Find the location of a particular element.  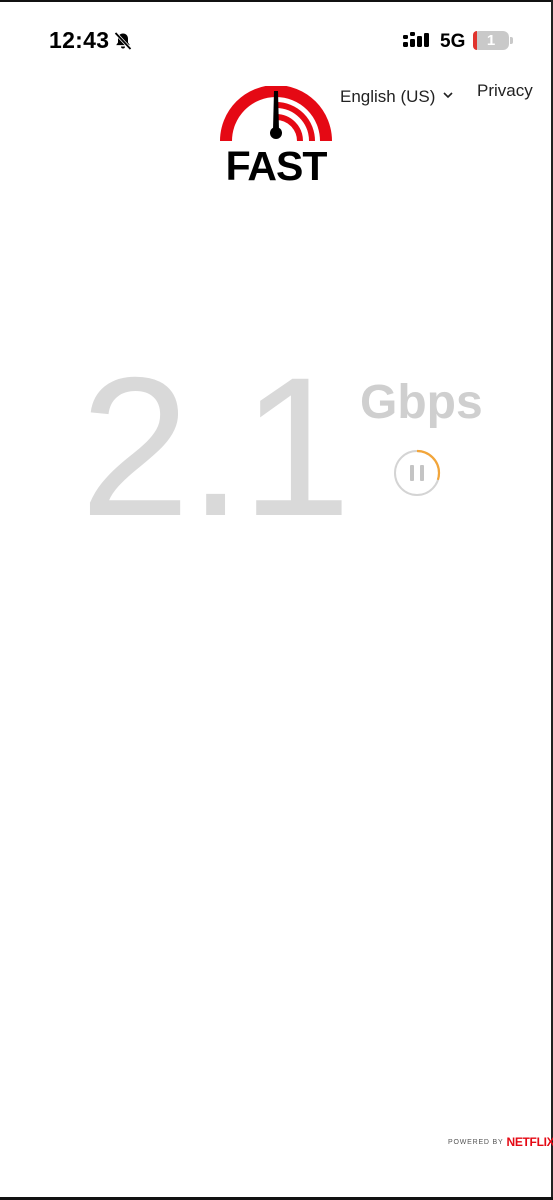

status-time: 12:43 is located at coordinates (79, 40).